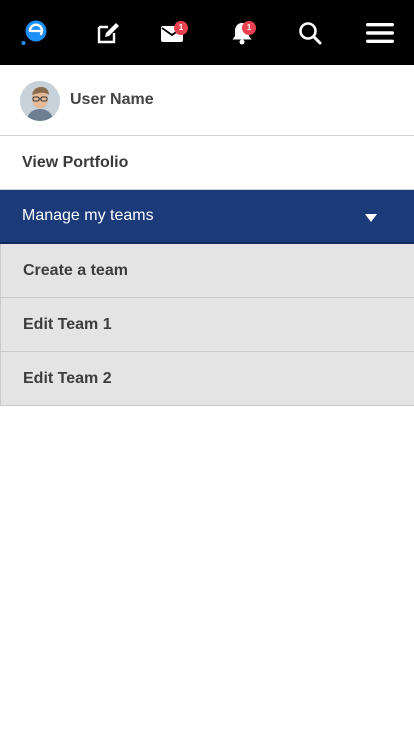 This screenshot has width=414, height=736. Describe the element at coordinates (75, 162) in the screenshot. I see `menu-item-label: View Portfolio` at that location.